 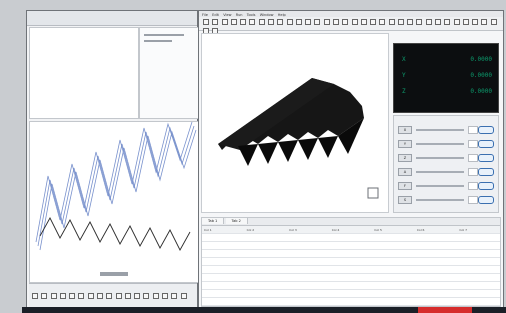 I want to click on table-tab: Tab 1, so click(x=213, y=221).